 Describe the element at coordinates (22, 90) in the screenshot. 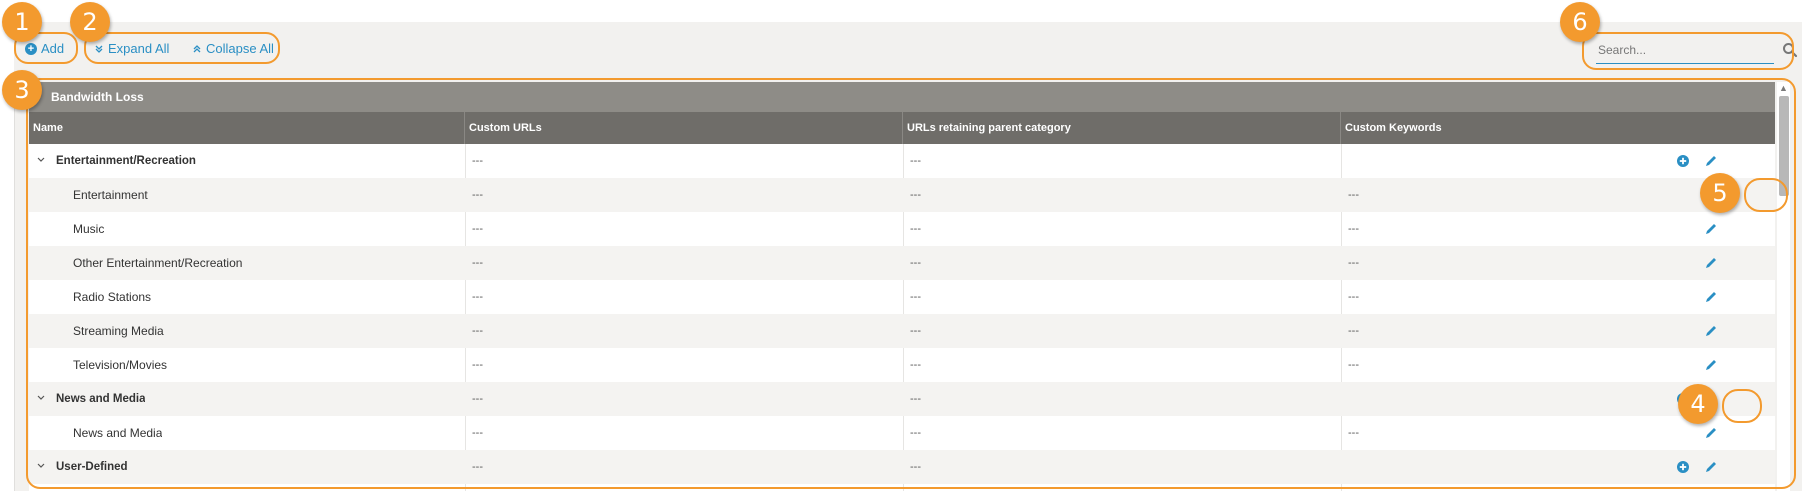

I see `callout-badge-3: 3` at that location.